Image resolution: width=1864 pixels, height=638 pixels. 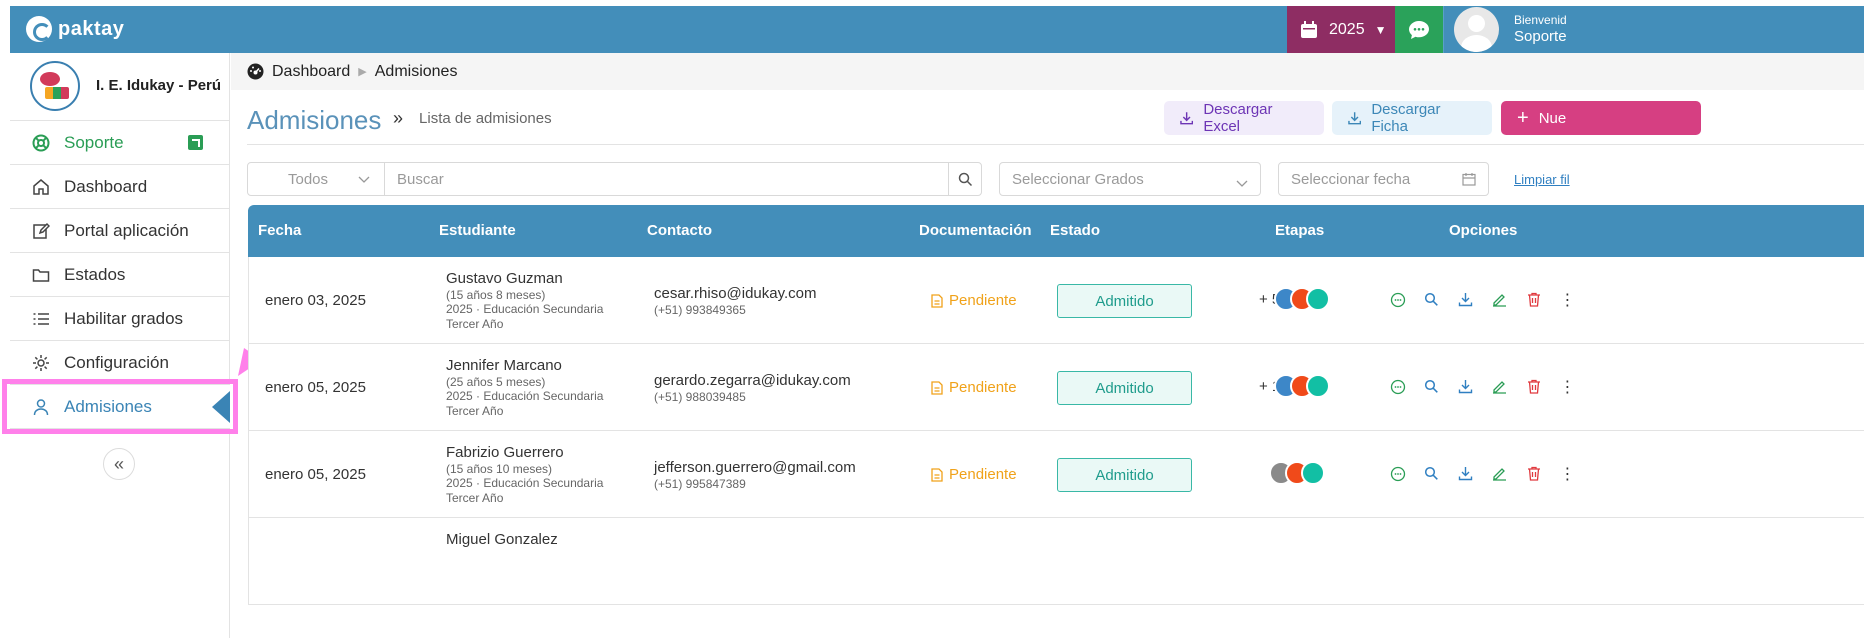 I want to click on student-name: Gustavo Guzman, so click(x=504, y=278).